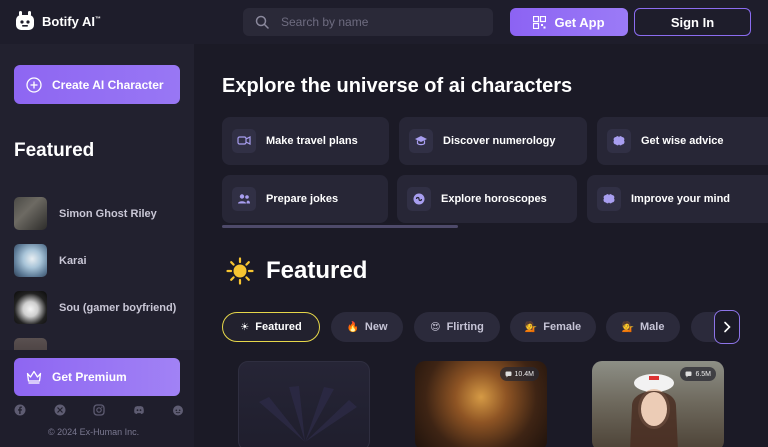  What do you see at coordinates (376, 327) in the screenshot?
I see `filter-label: New` at bounding box center [376, 327].